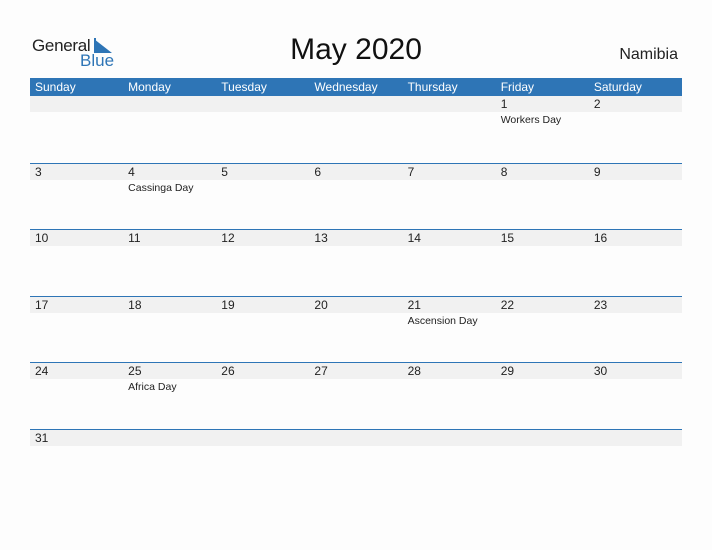 The image size is (712, 550). What do you see at coordinates (449, 304) in the screenshot?
I see `day-number: 21` at bounding box center [449, 304].